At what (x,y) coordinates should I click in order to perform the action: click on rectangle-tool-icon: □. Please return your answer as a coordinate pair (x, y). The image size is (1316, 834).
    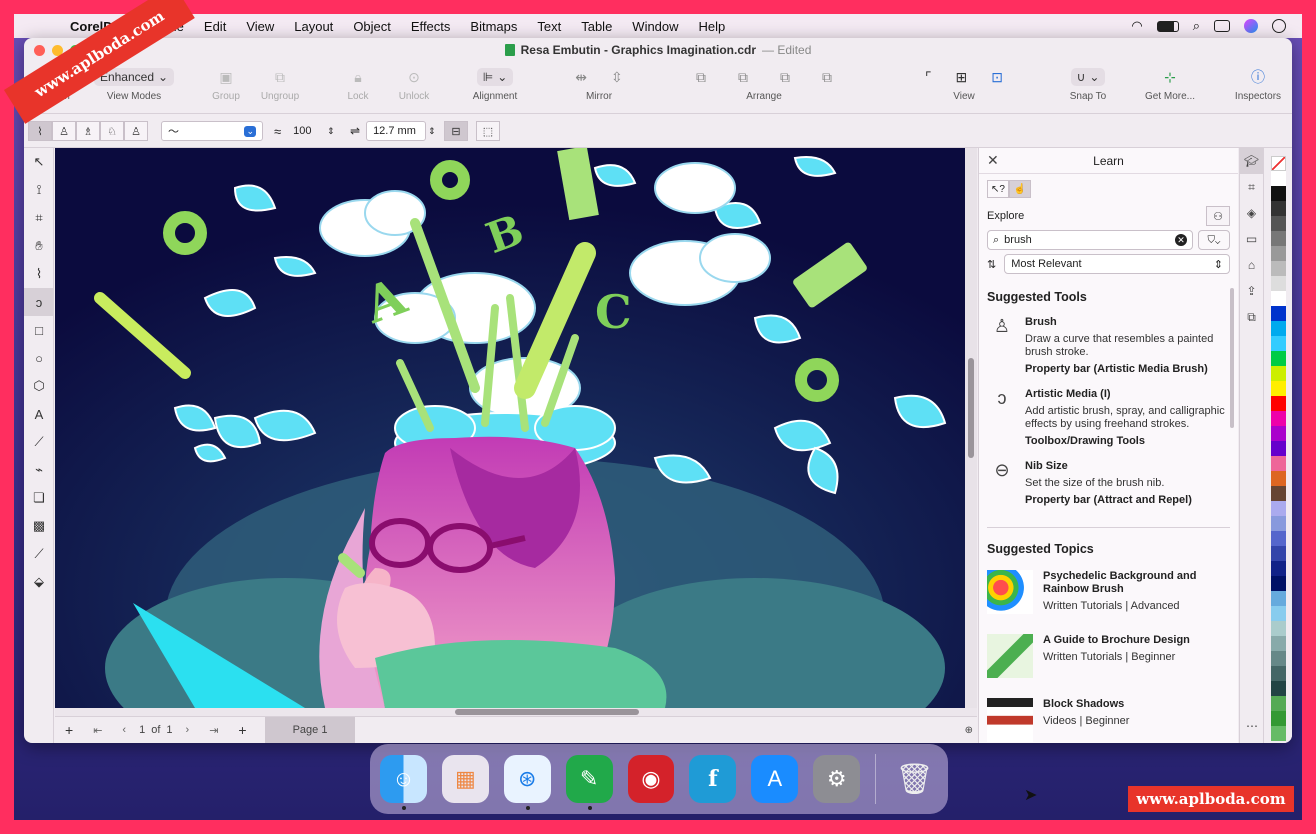
    Looking at the image, I should click on (39, 330).